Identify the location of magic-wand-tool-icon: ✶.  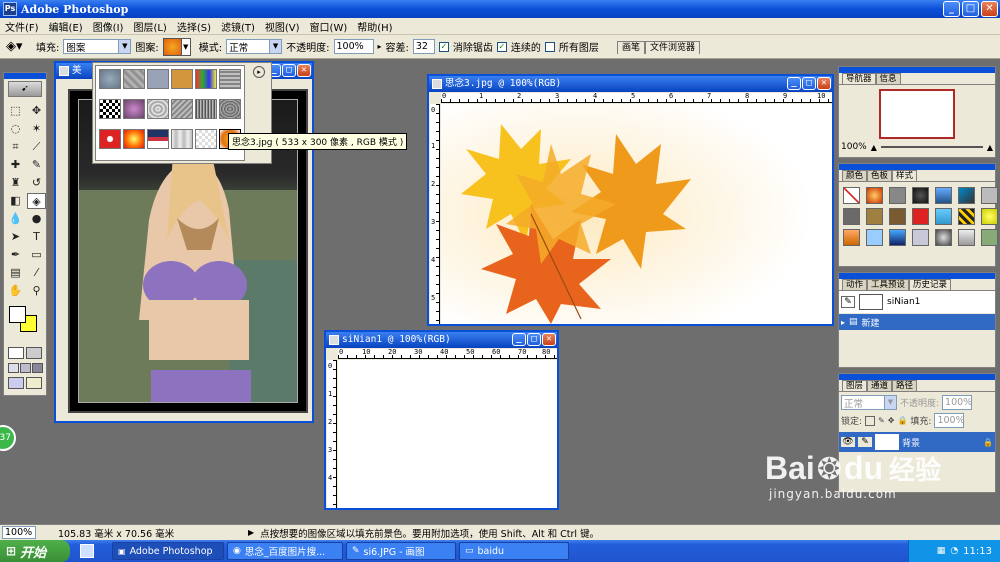
(36, 129).